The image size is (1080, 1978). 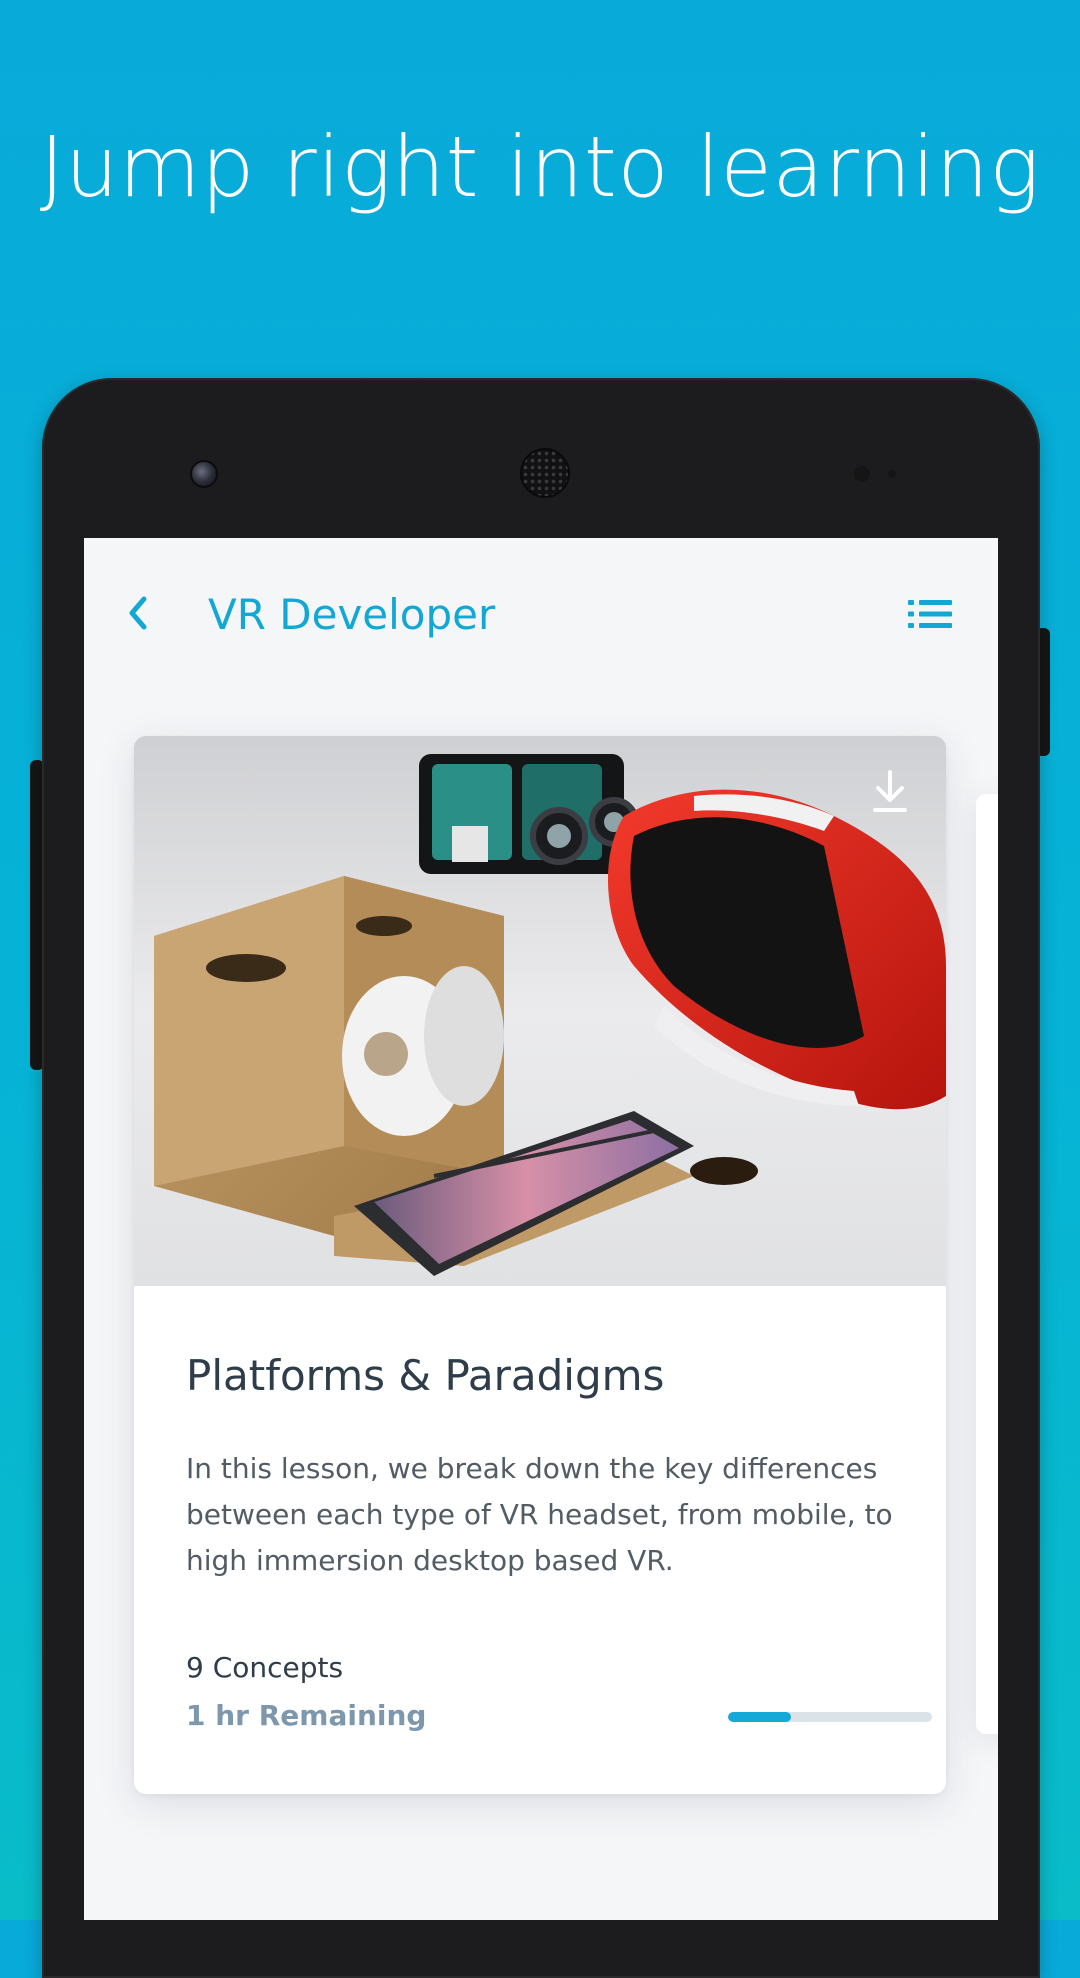 I want to click on download-button, so click(x=890, y=792).